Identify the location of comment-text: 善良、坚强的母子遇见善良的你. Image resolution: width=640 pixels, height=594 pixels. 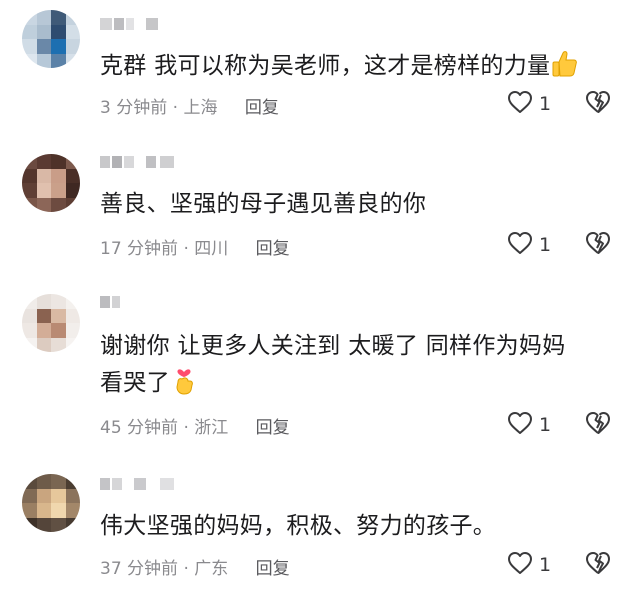
(355, 204).